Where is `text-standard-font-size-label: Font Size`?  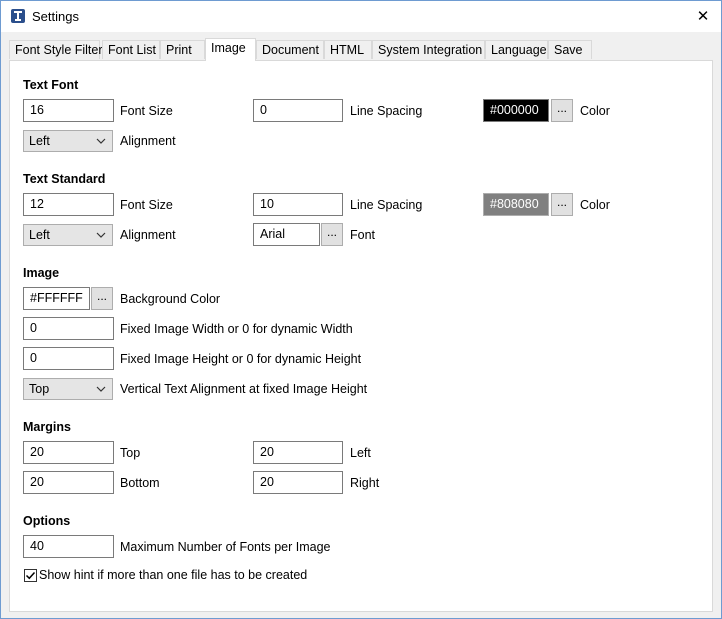 text-standard-font-size-label: Font Size is located at coordinates (146, 205).